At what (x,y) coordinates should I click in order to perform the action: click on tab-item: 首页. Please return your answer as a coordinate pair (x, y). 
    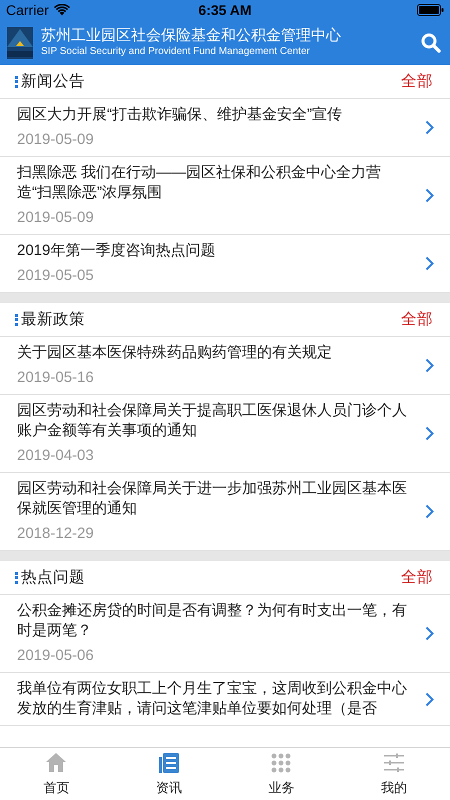
    Looking at the image, I should click on (56, 774).